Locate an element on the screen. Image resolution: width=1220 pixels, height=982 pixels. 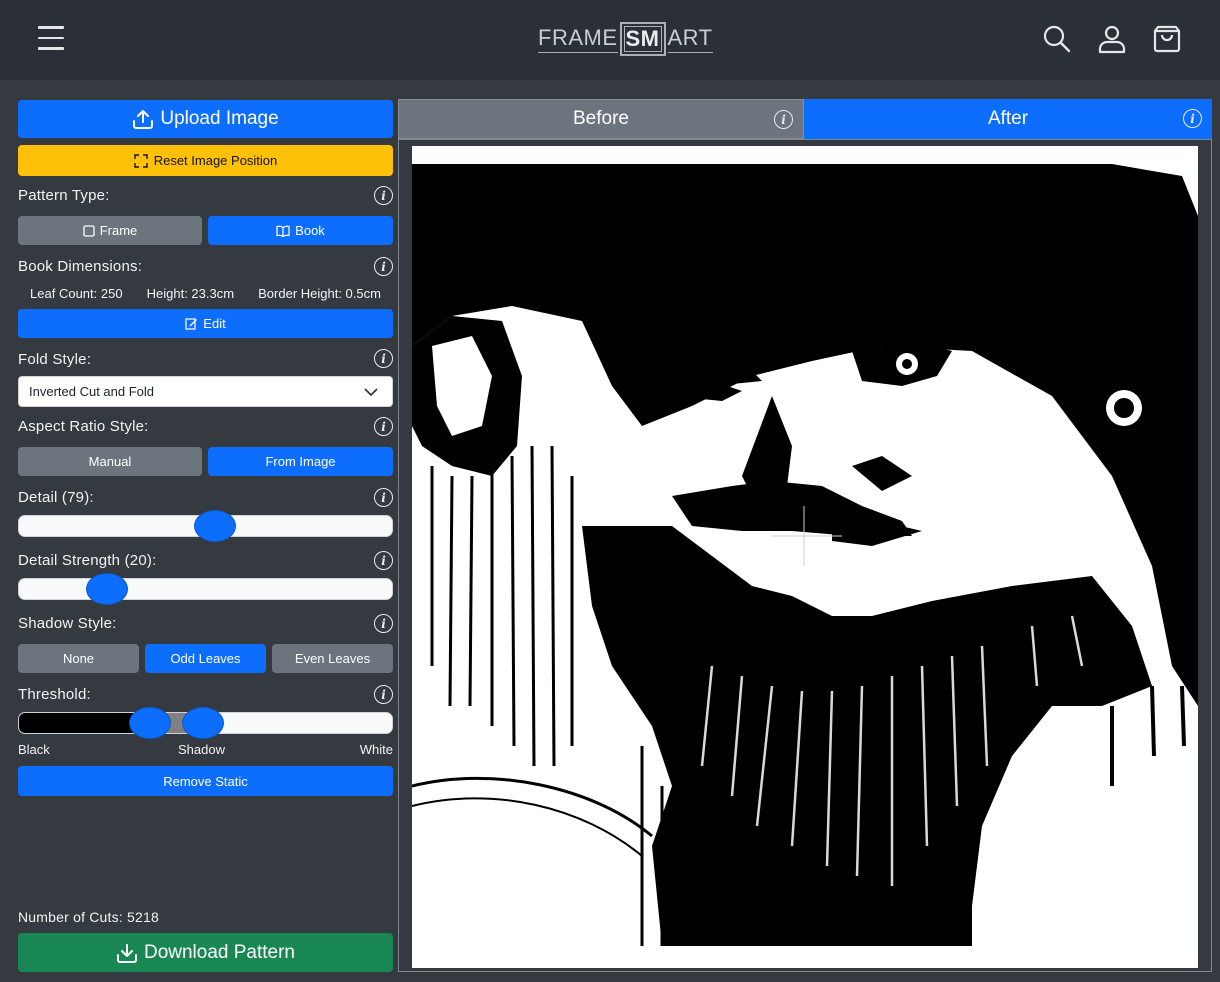
pattern-type-label: Pattern Type: is located at coordinates (64, 195).